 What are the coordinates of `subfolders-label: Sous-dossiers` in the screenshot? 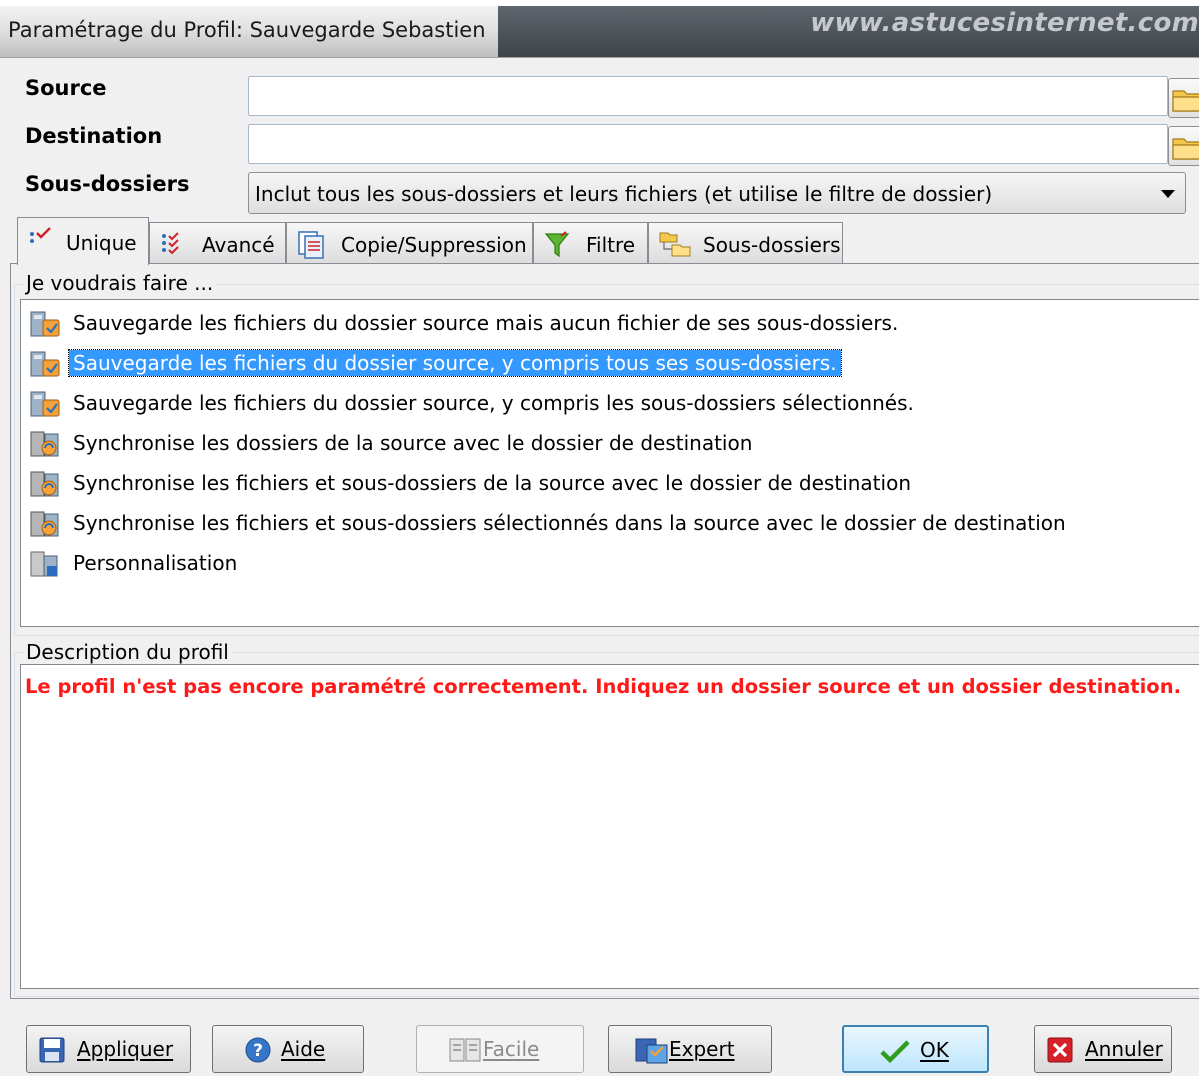 It's located at (107, 184).